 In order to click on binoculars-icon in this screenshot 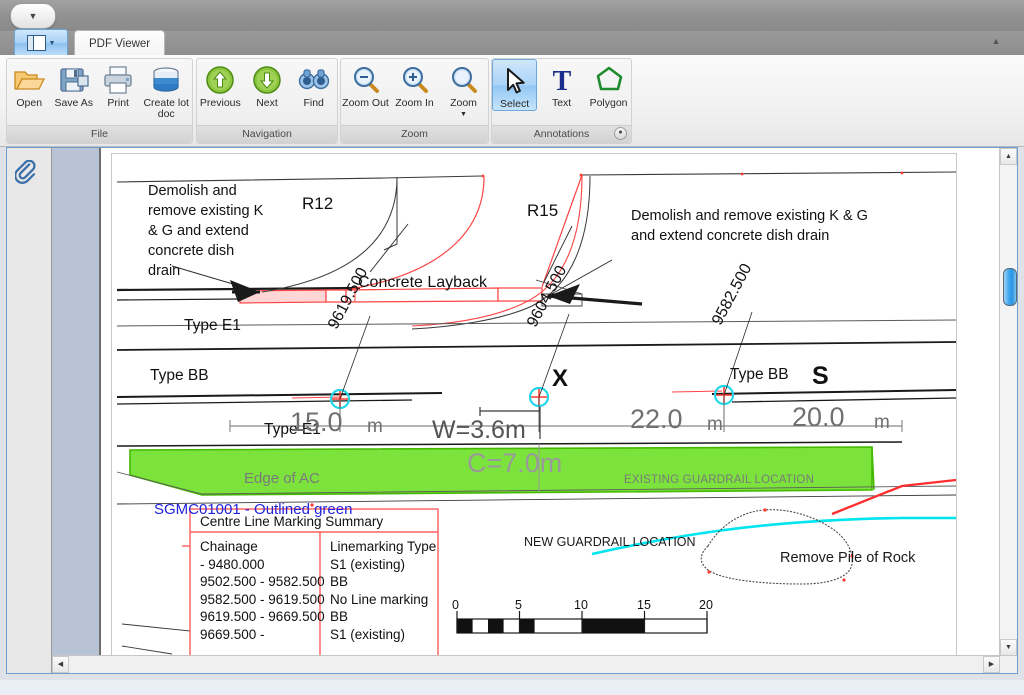, I will do `click(314, 80)`.